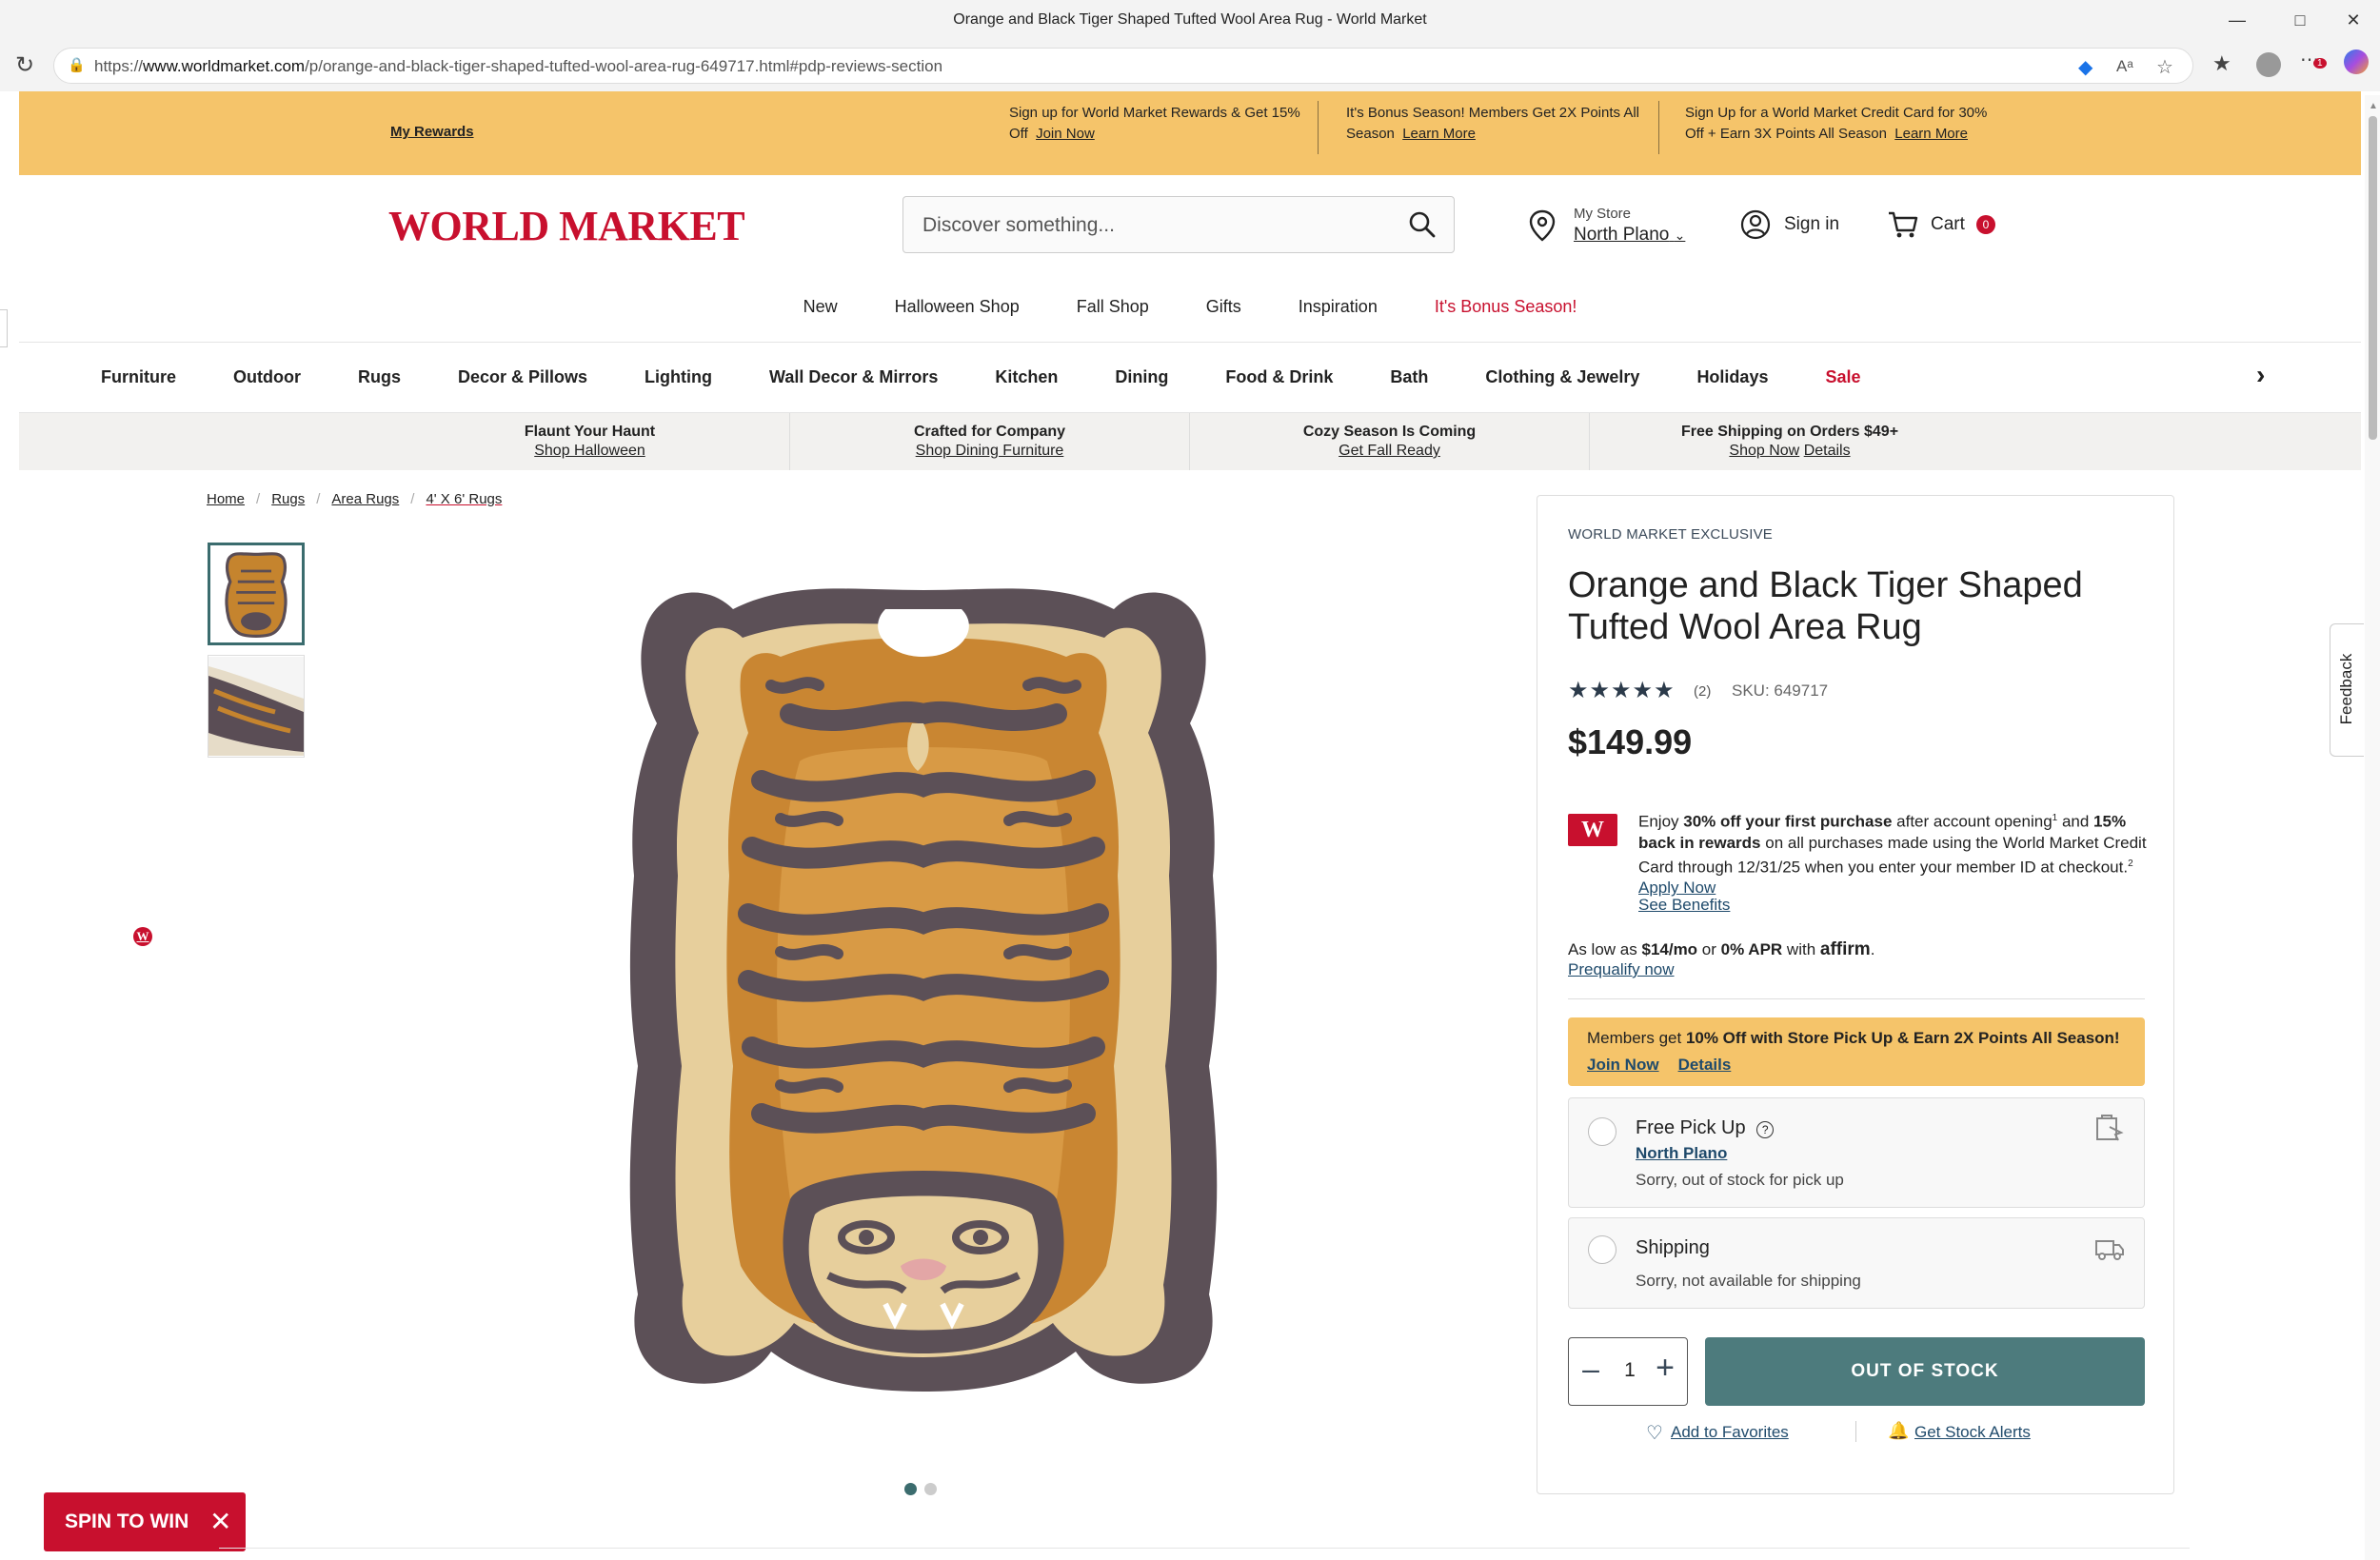  I want to click on heart-icon: ♡, so click(1654, 1433).